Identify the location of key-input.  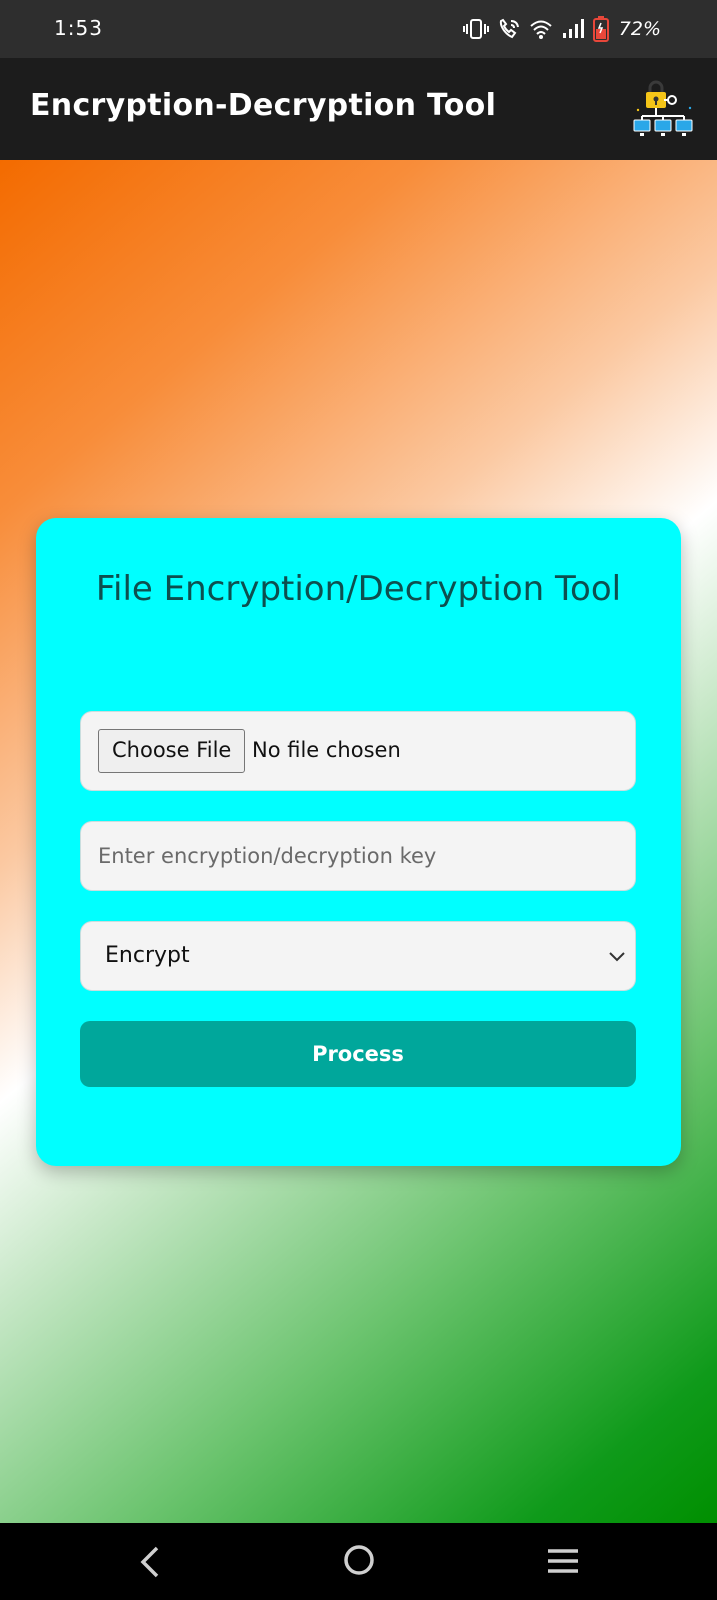
(358, 856).